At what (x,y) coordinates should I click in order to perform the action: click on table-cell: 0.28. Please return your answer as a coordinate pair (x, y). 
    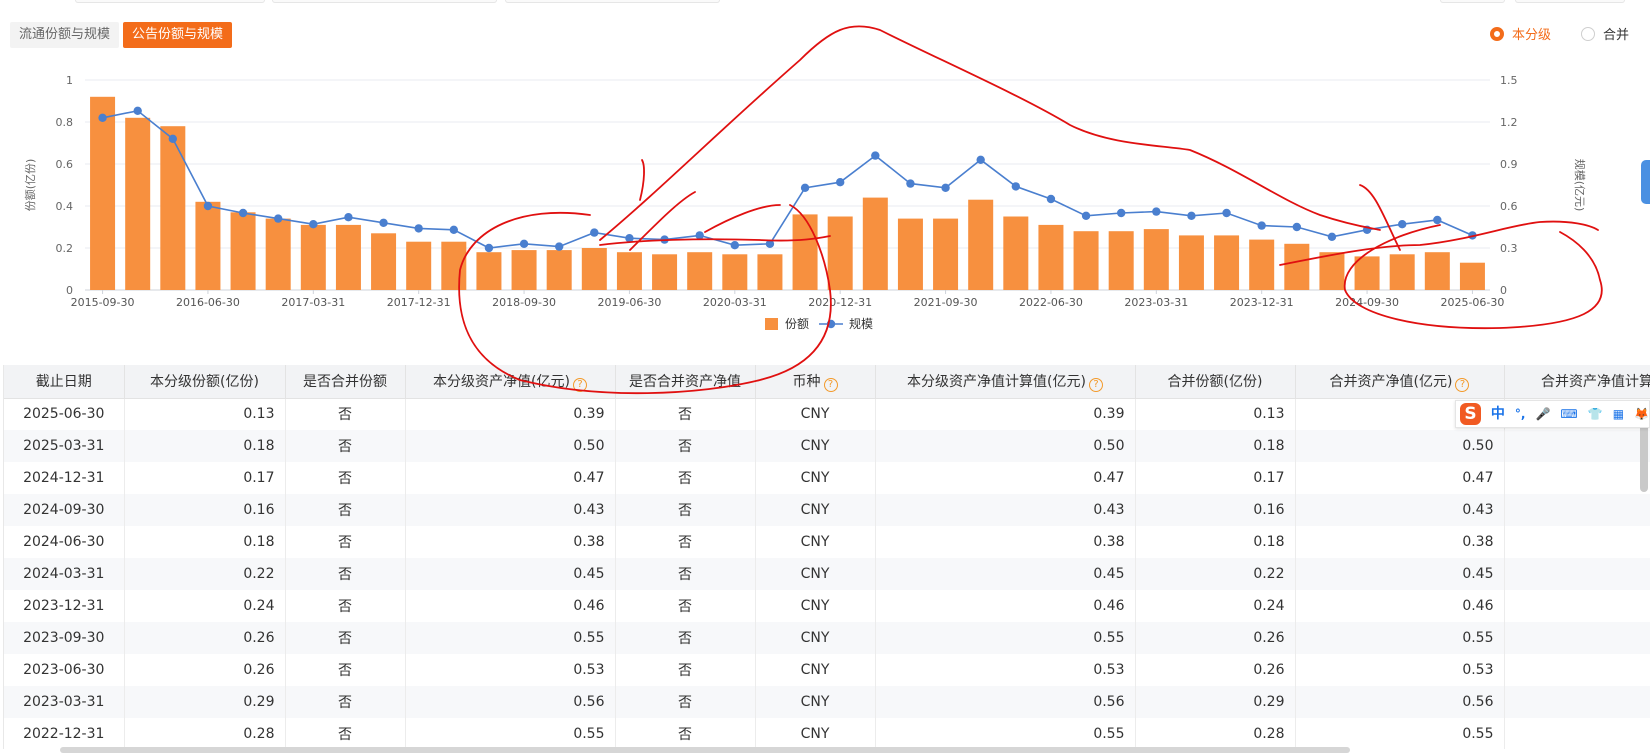
    Looking at the image, I should click on (205, 733).